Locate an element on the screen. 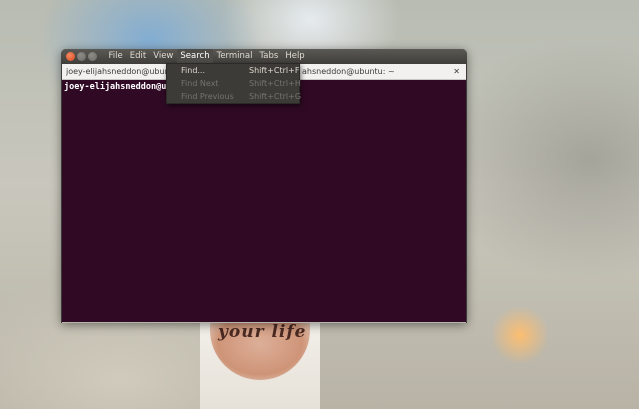 The image size is (639, 409). close-window-button is located at coordinates (70, 56).